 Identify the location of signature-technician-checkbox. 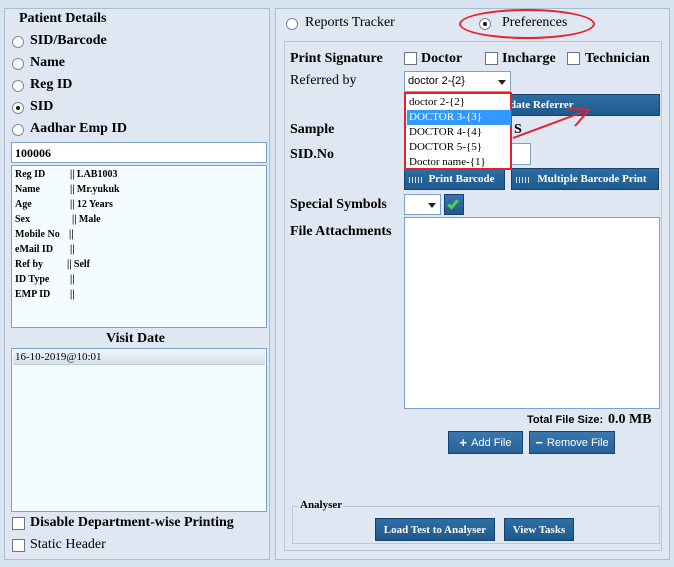
(573, 58).